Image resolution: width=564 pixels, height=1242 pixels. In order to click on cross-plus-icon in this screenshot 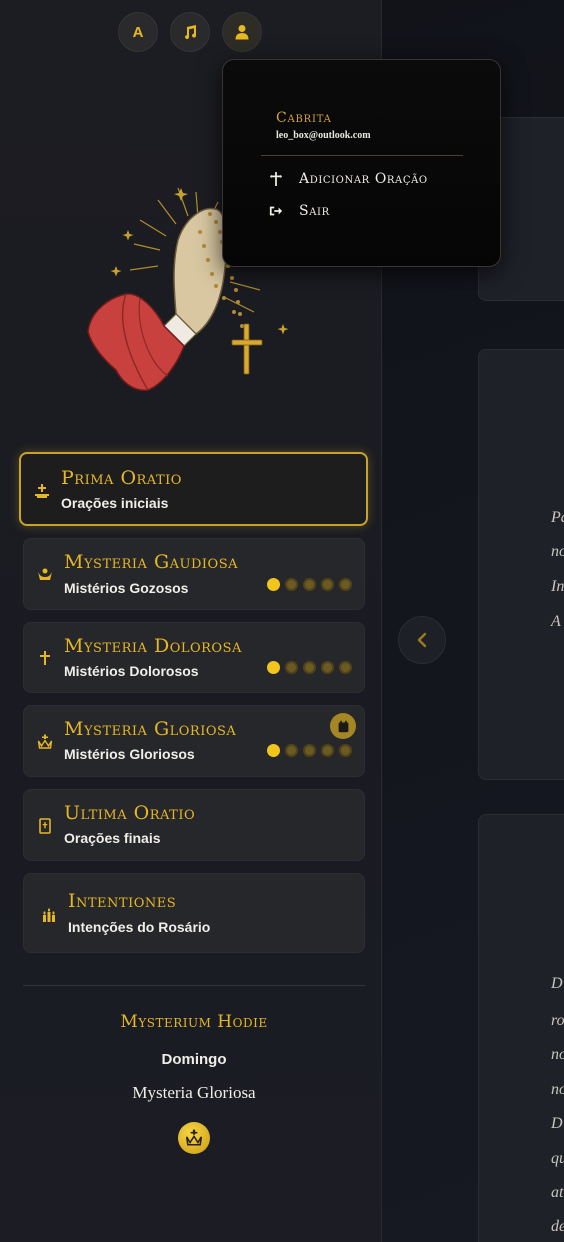, I will do `click(276, 179)`.